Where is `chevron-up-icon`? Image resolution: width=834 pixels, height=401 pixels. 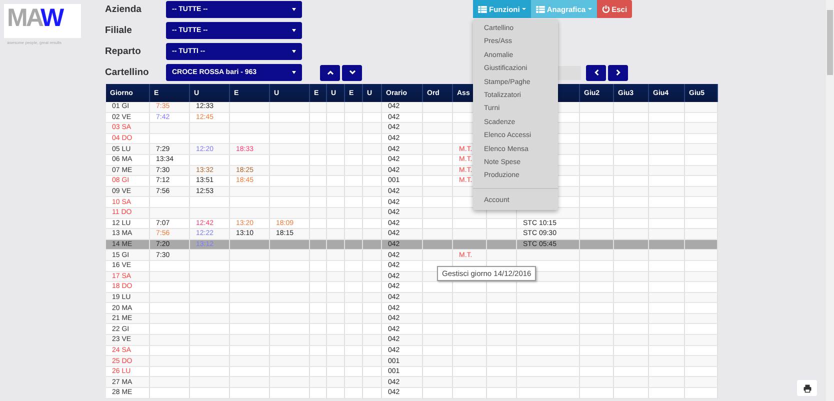
chevron-up-icon is located at coordinates (330, 72).